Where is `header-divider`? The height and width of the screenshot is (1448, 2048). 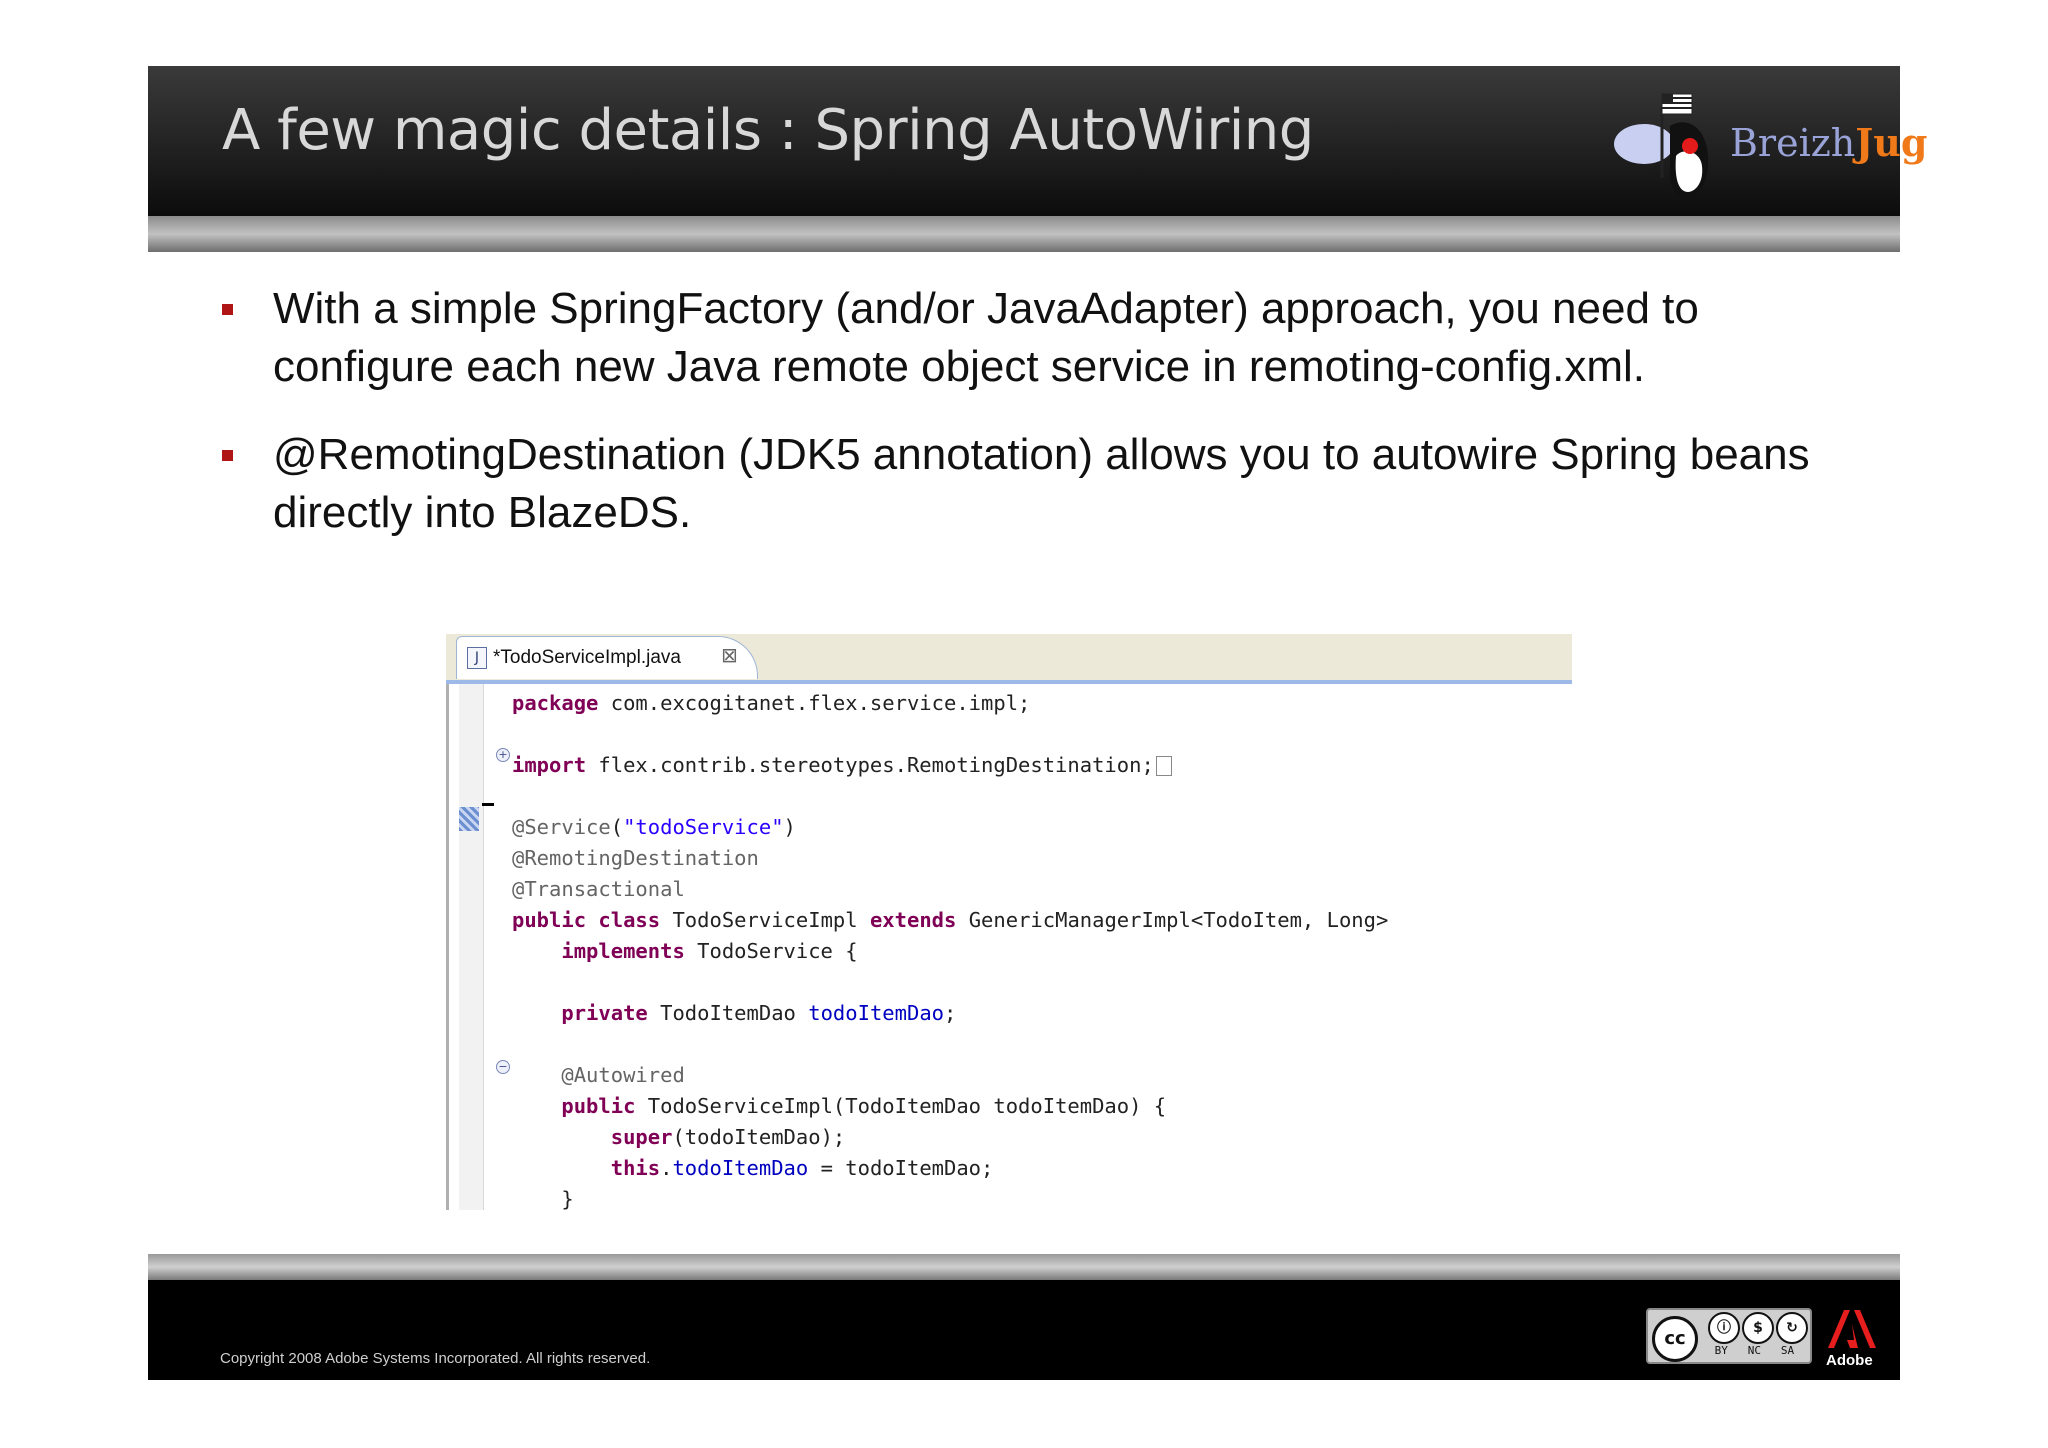
header-divider is located at coordinates (1024, 234).